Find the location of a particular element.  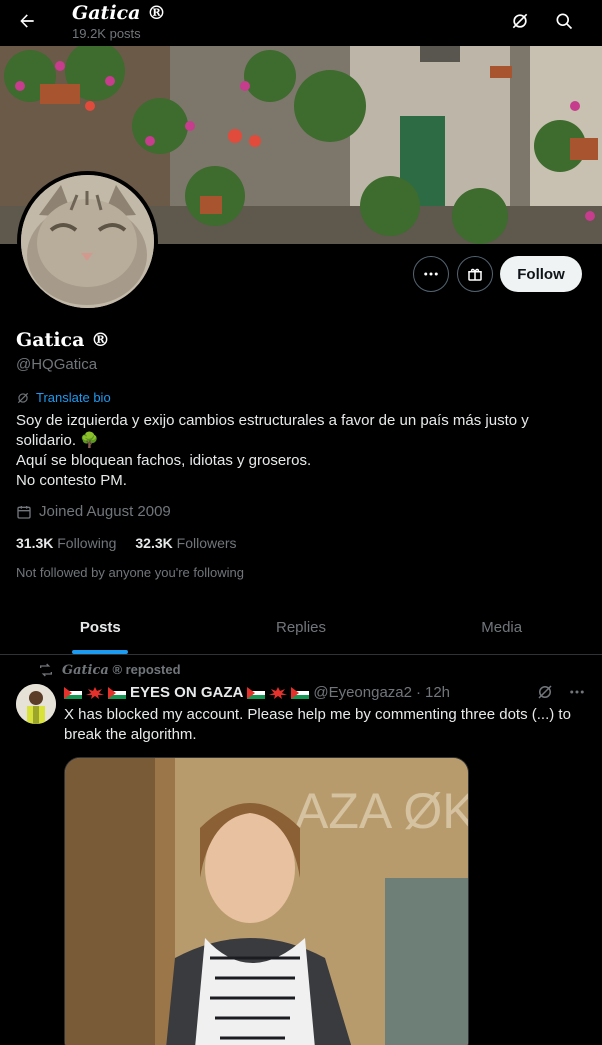

repost-suffix: ® reposted is located at coordinates (146, 669).